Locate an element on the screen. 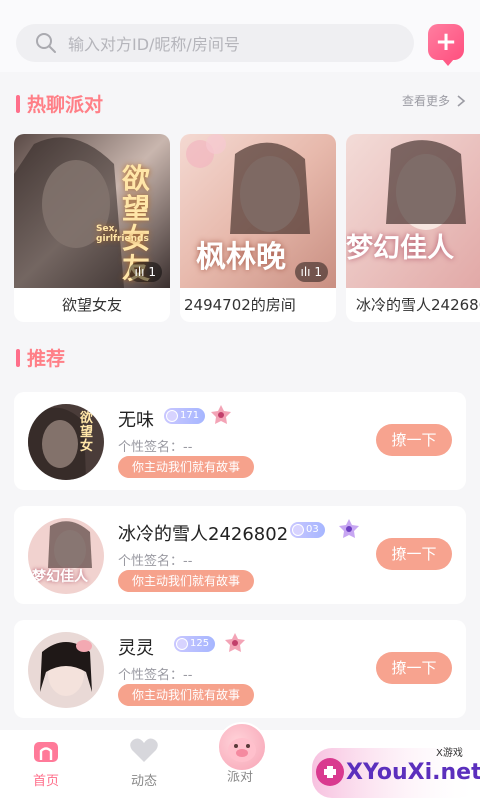 The width and height of the screenshot is (480, 800). search-icon is located at coordinates (46, 43).